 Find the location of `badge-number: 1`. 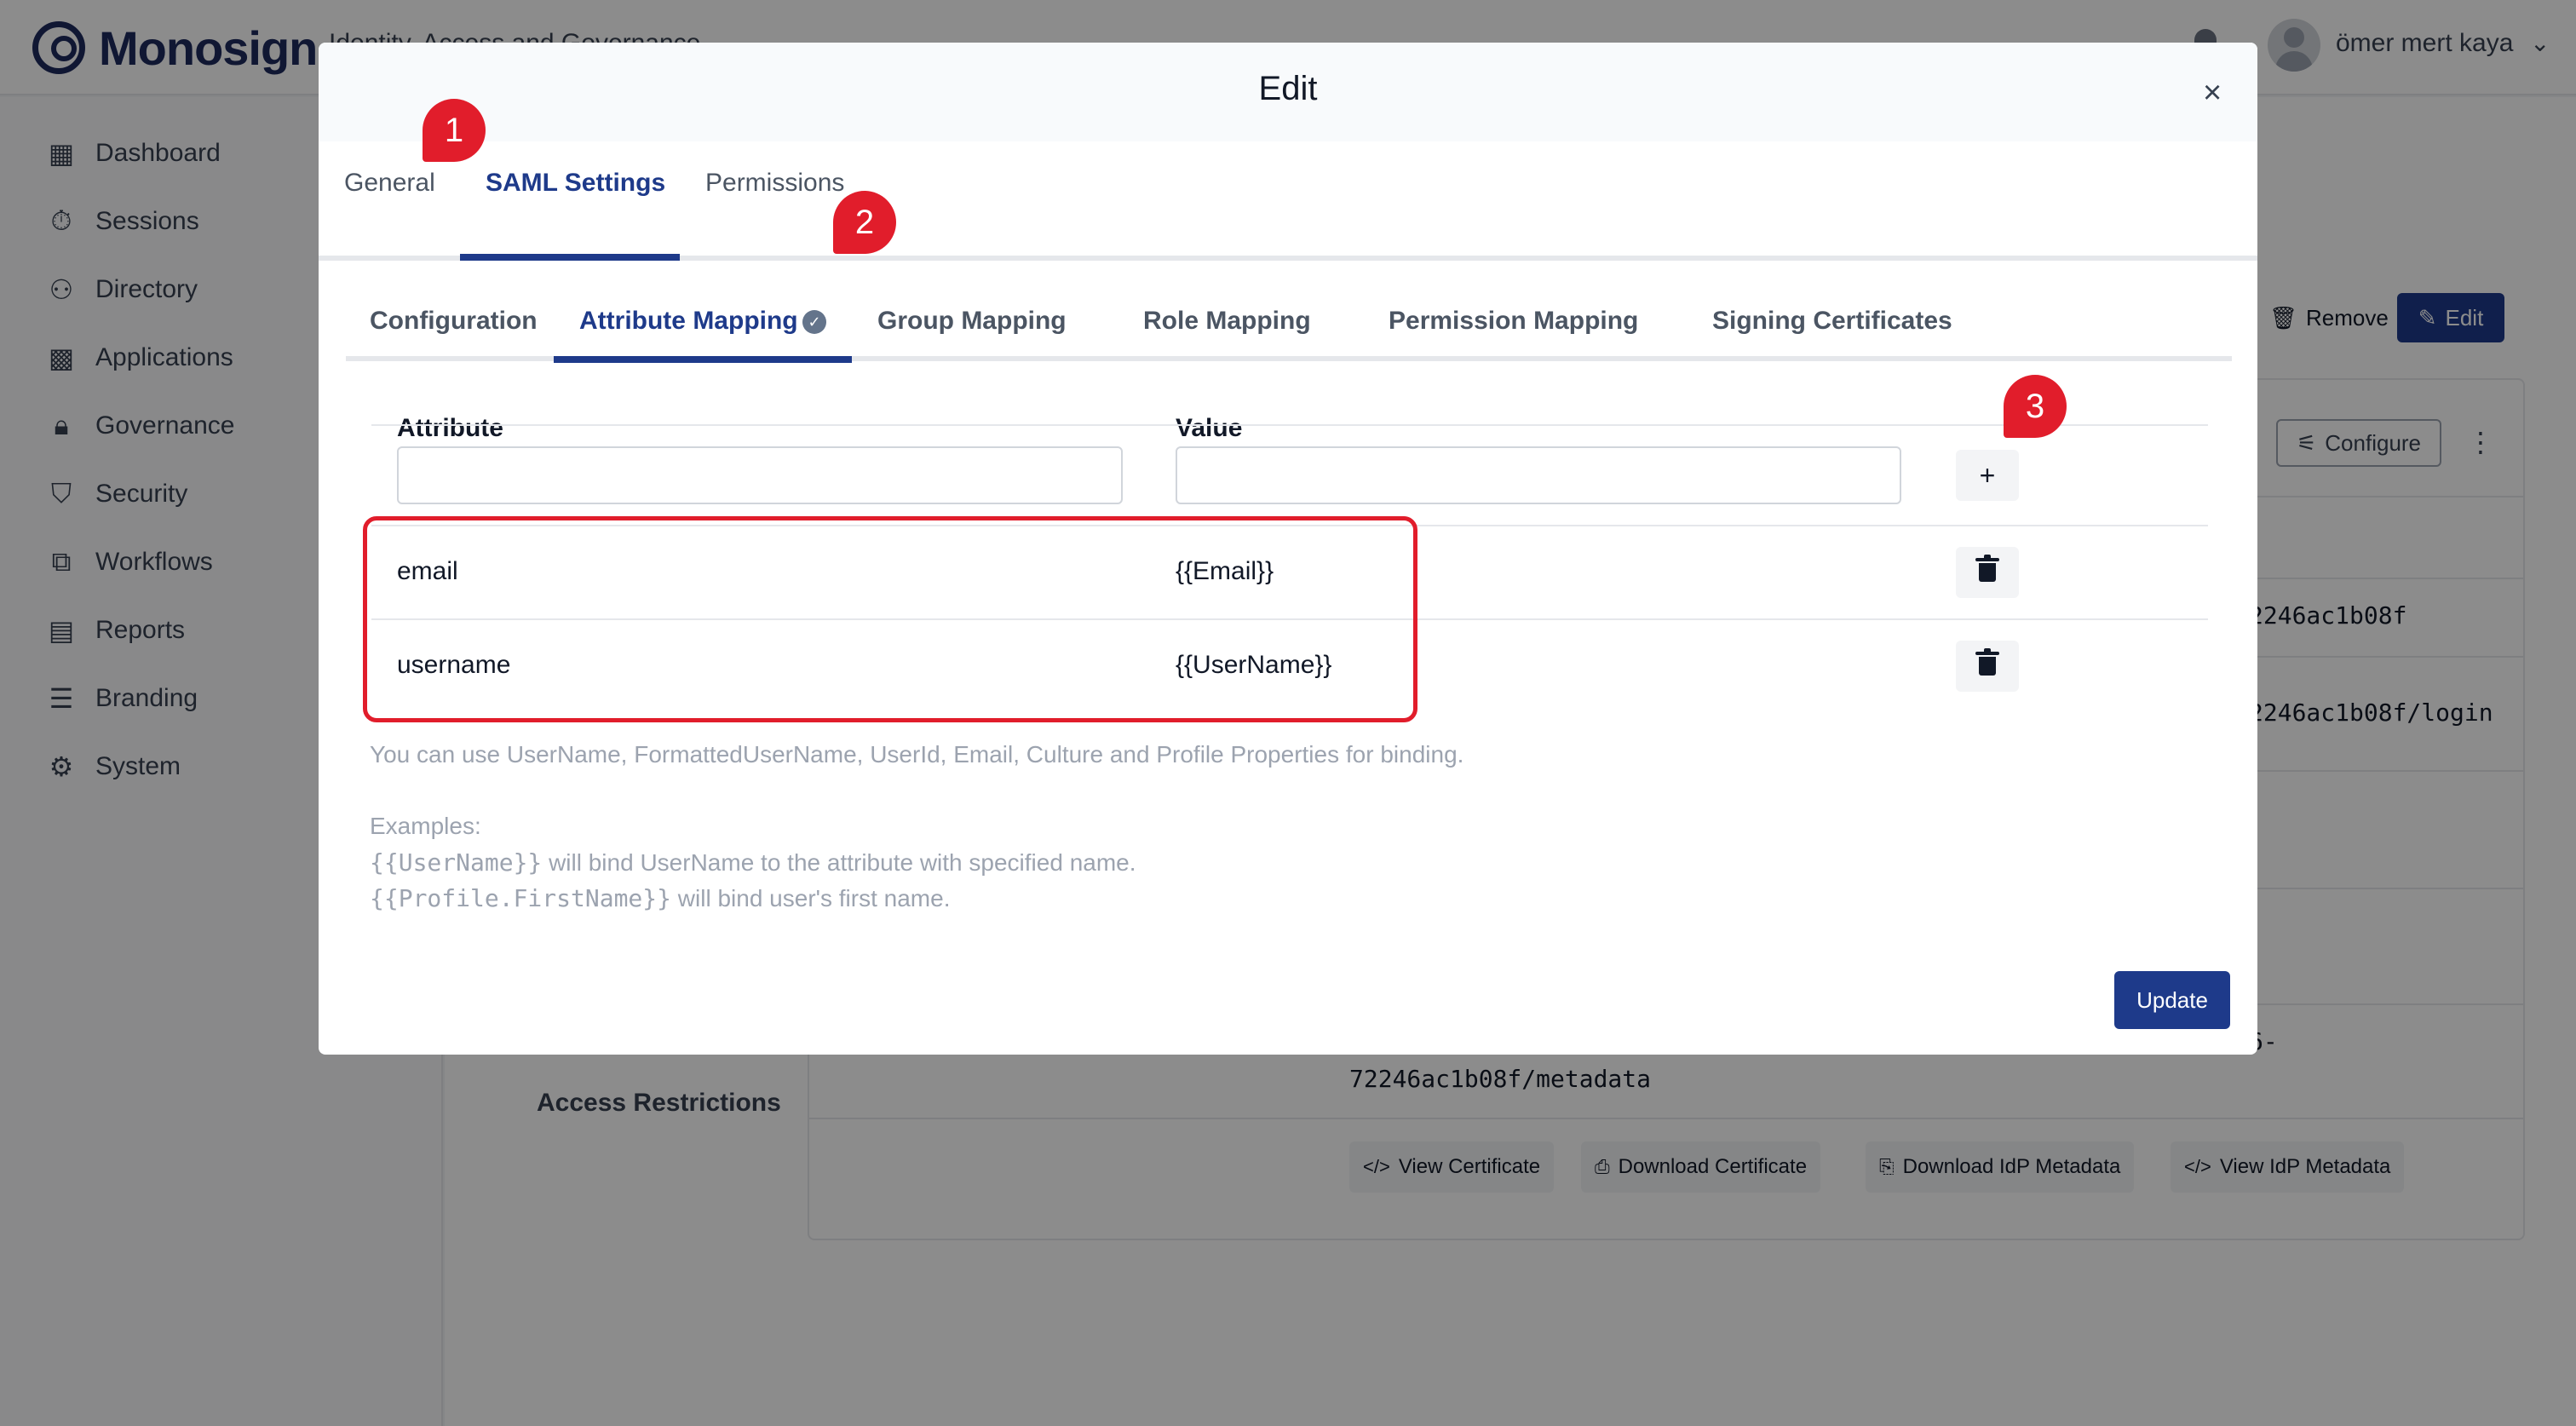

badge-number: 1 is located at coordinates (454, 130).